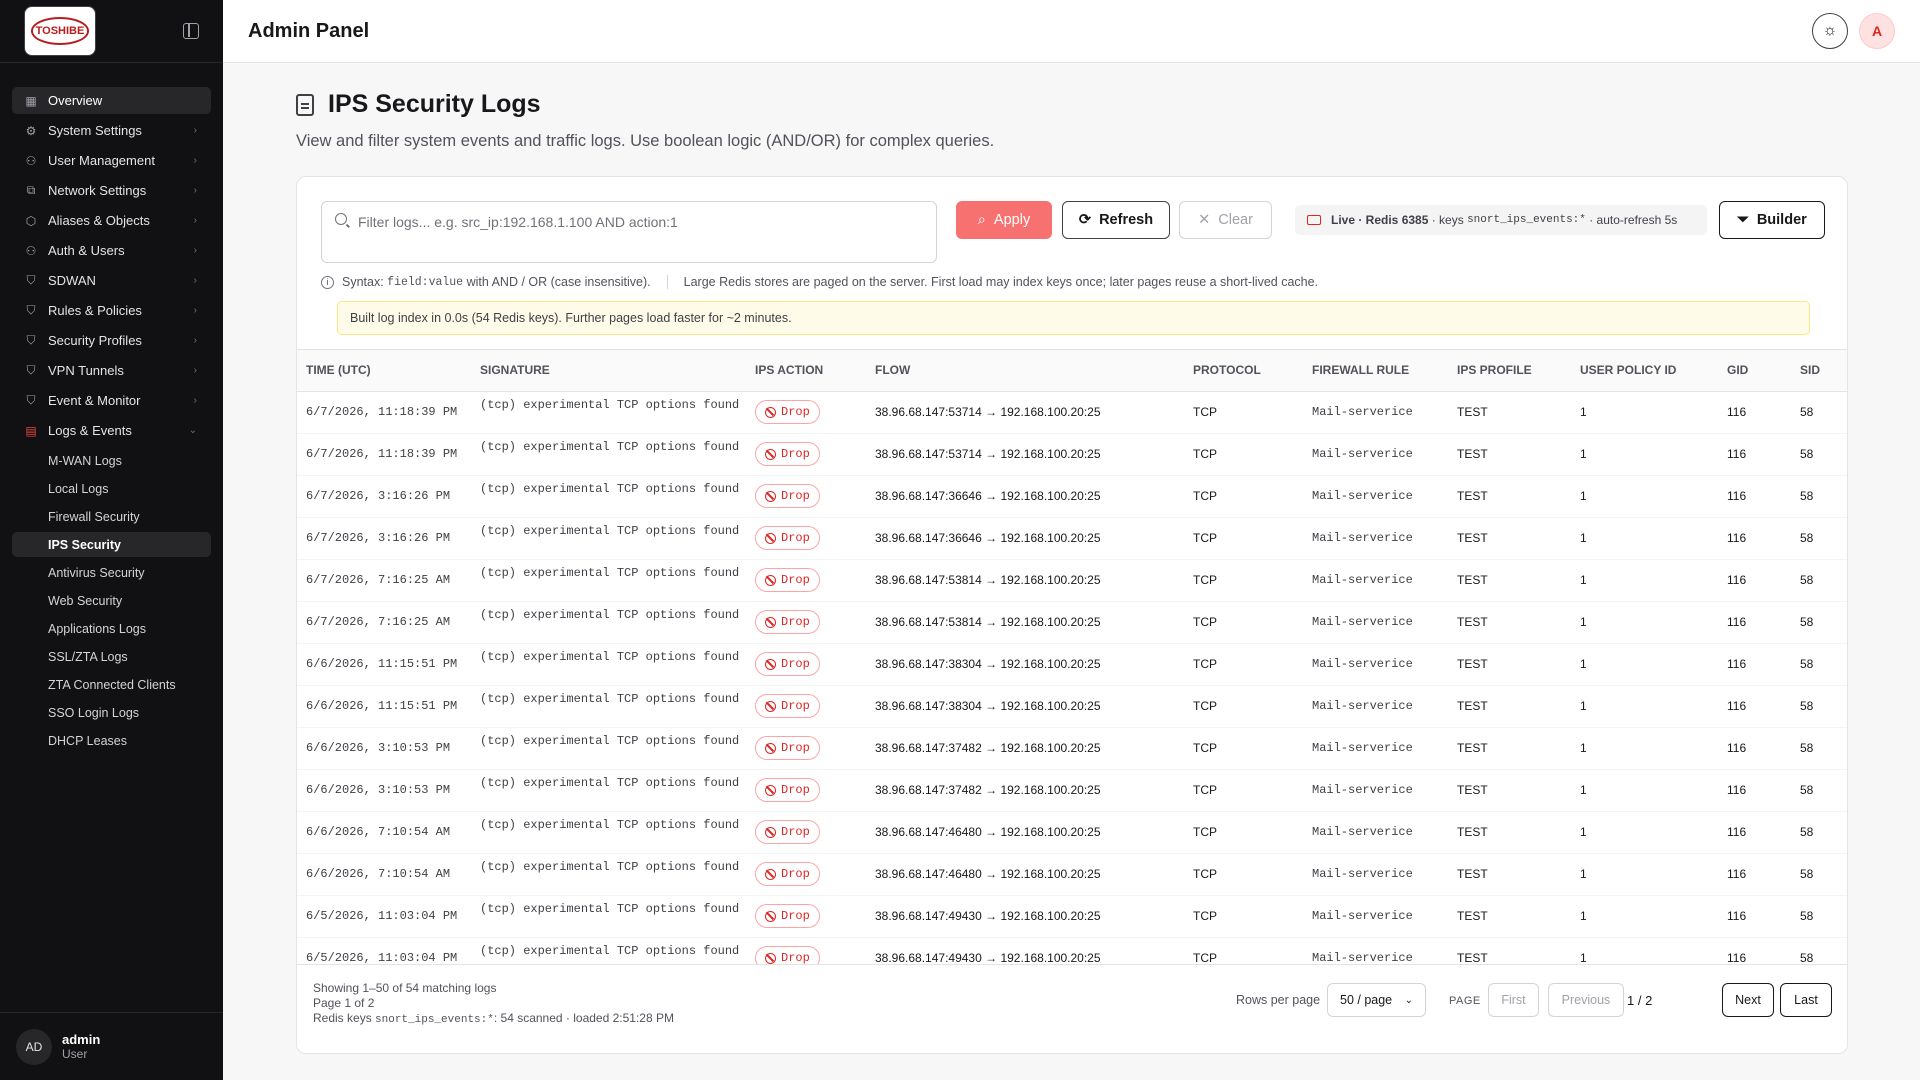  What do you see at coordinates (111, 430) in the screenshot?
I see `sidebar-item-logs-events: ▤ Logs & Events ⌄` at bounding box center [111, 430].